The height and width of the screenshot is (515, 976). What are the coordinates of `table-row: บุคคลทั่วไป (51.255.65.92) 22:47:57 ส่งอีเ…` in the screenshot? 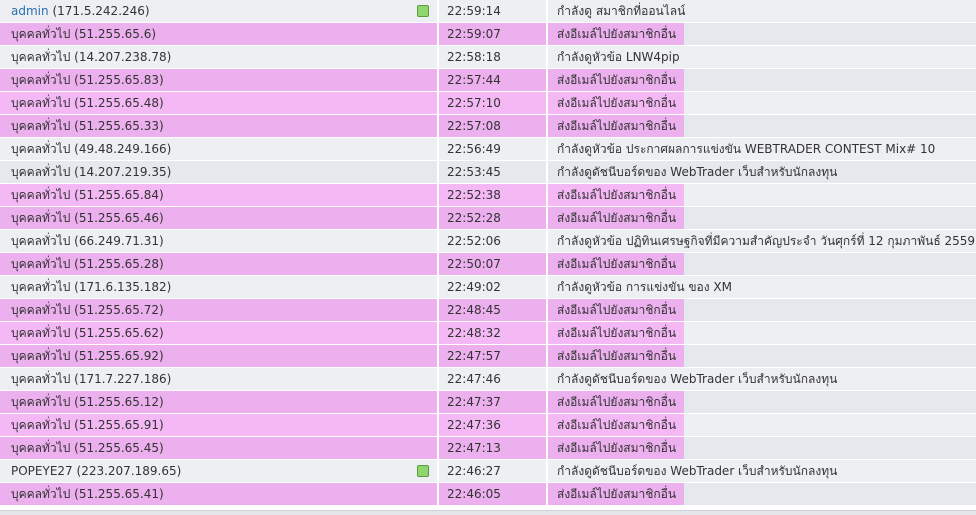 It's located at (488, 356).